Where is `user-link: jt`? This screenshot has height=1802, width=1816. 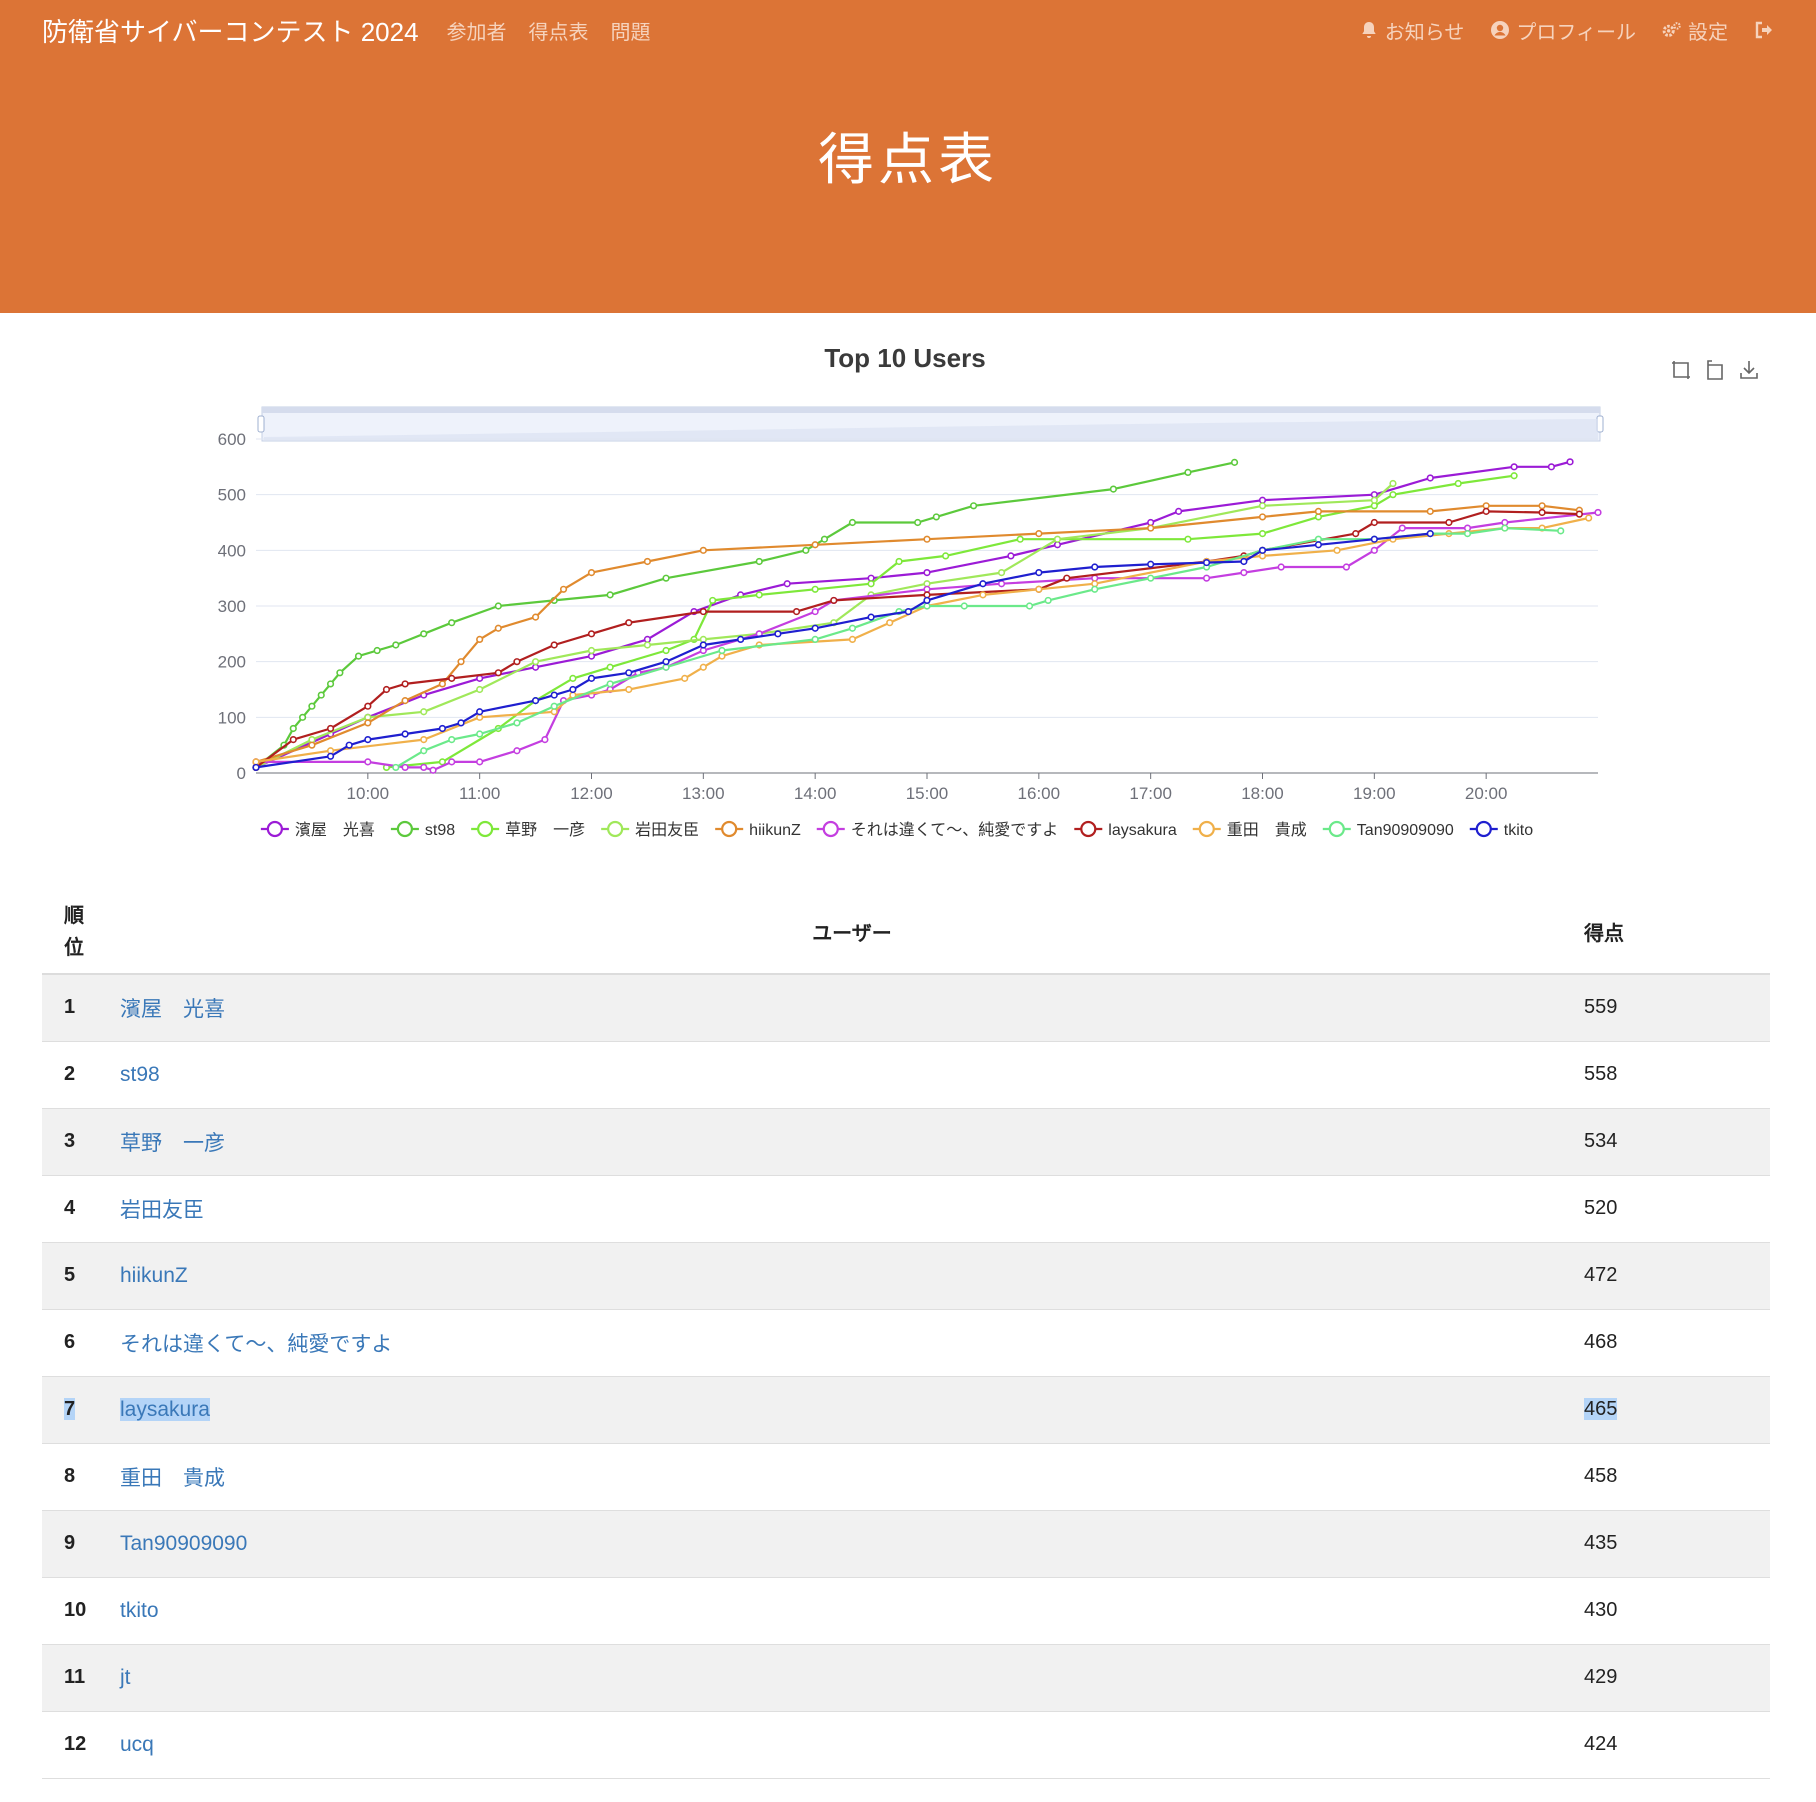
user-link: jt is located at coordinates (125, 1677).